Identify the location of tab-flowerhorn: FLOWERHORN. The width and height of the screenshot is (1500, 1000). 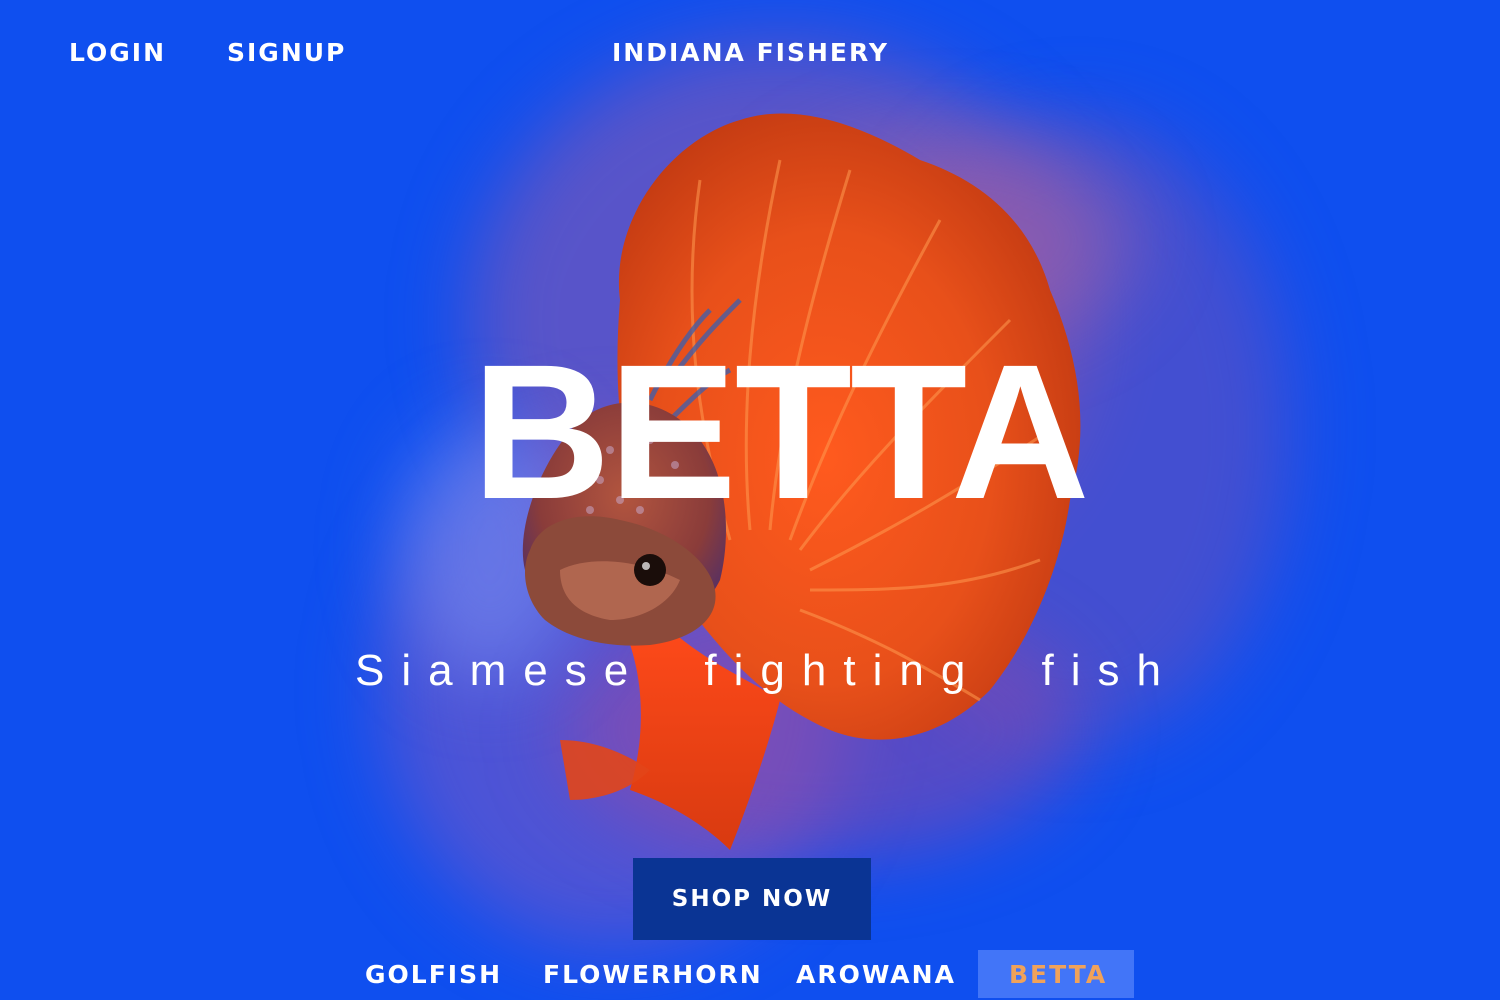
(653, 974).